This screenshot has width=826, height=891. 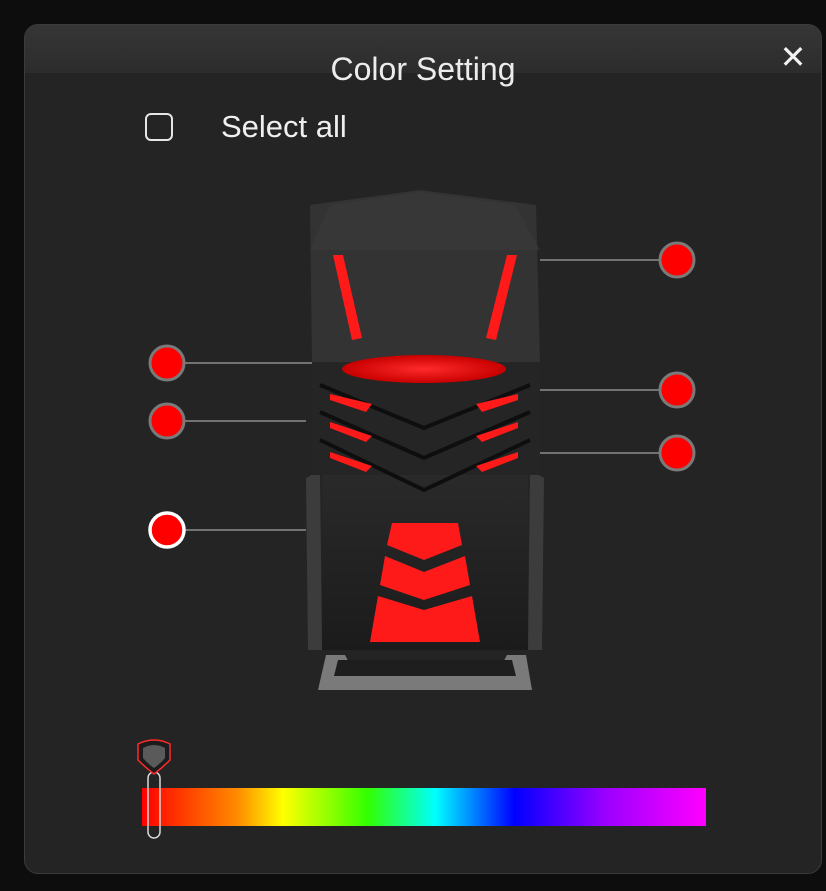 What do you see at coordinates (424, 369) in the screenshot?
I see `light-oval-center` at bounding box center [424, 369].